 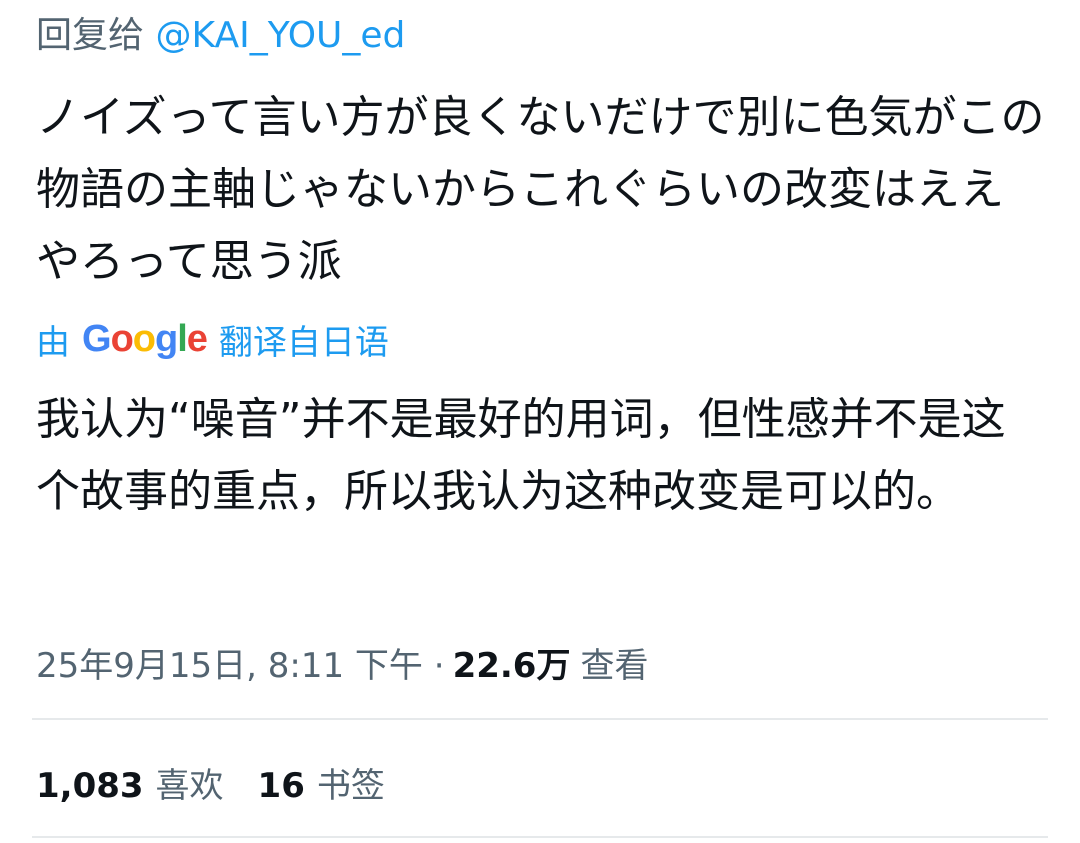 I want to click on google-logo-letter: e, so click(x=197, y=338).